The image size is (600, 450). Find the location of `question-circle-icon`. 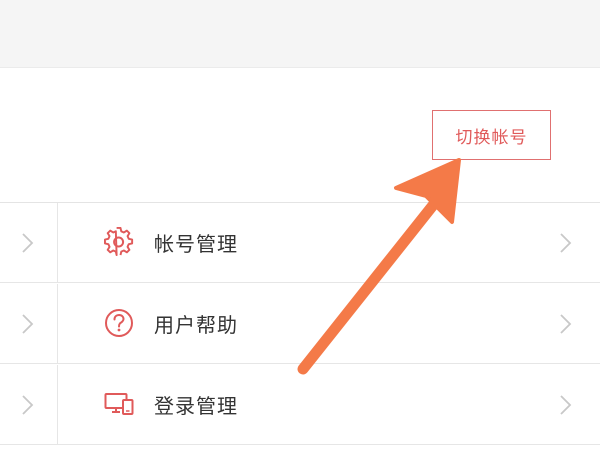

question-circle-icon is located at coordinates (119, 323).